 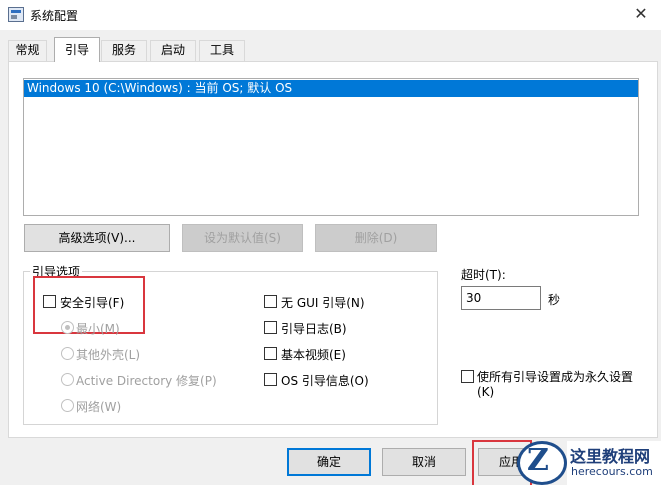 What do you see at coordinates (501, 298) in the screenshot?
I see `timeout-input: 30` at bounding box center [501, 298].